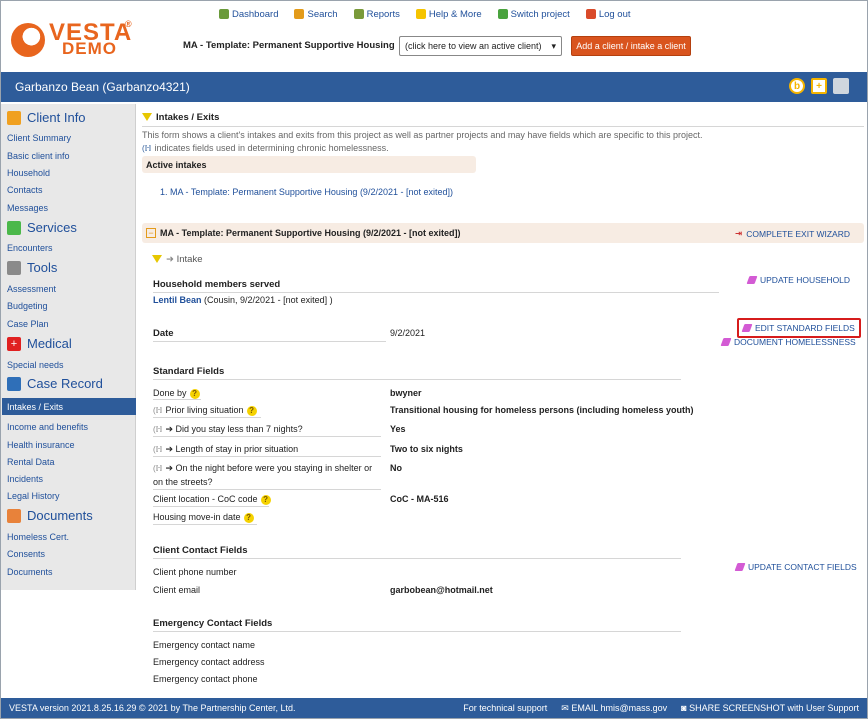 The width and height of the screenshot is (868, 719). I want to click on vesta-logo: VESTA ® DEMO, so click(70, 40).